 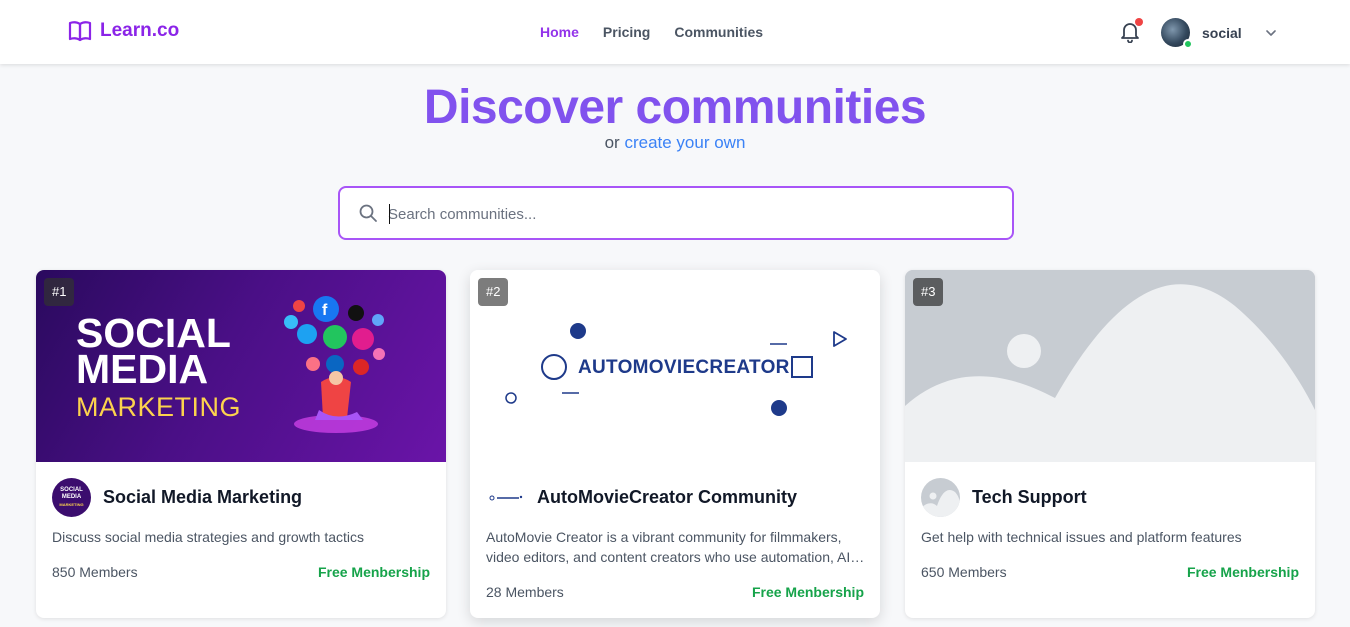 What do you see at coordinates (95, 572) in the screenshot?
I see `member-count: 850 Members` at bounding box center [95, 572].